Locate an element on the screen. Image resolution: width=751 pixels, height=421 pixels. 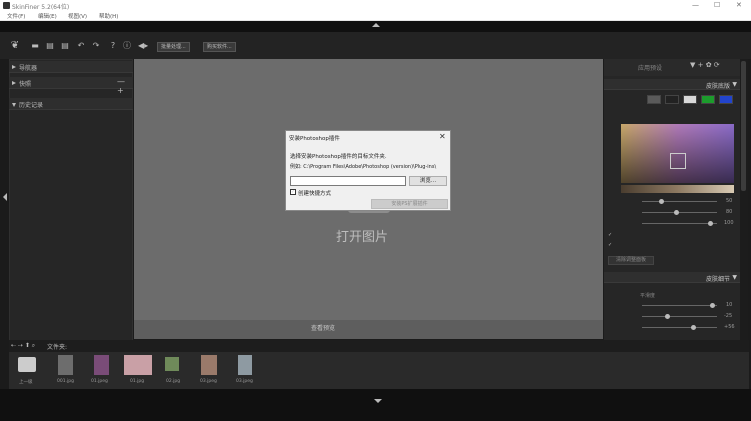
create-shortcut-label: 创建快捷方式 is located at coordinates (315, 194).